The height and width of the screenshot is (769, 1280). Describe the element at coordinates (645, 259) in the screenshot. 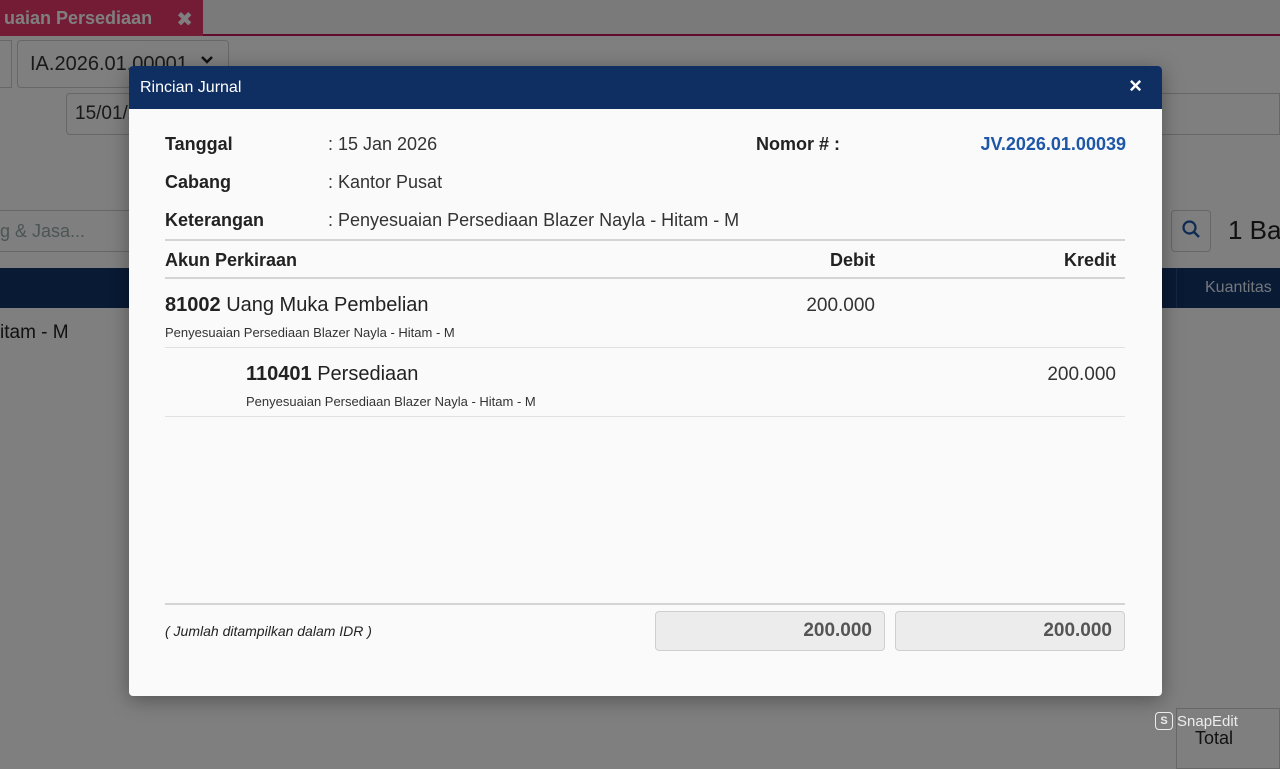

I see `journal-table-header: Akun Perkiraan Debit Kredit` at that location.